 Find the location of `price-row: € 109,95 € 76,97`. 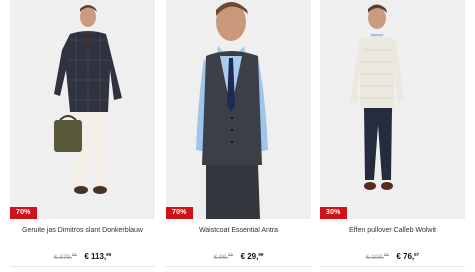

price-row: € 109,95 € 76,97 is located at coordinates (392, 256).